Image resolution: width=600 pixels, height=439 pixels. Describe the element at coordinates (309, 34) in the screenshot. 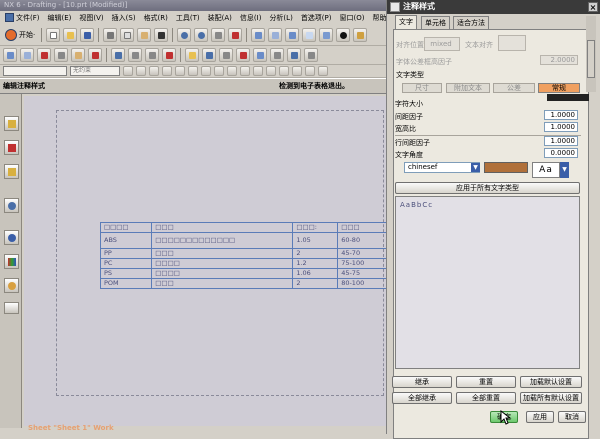

I see `refresh-icon` at that location.